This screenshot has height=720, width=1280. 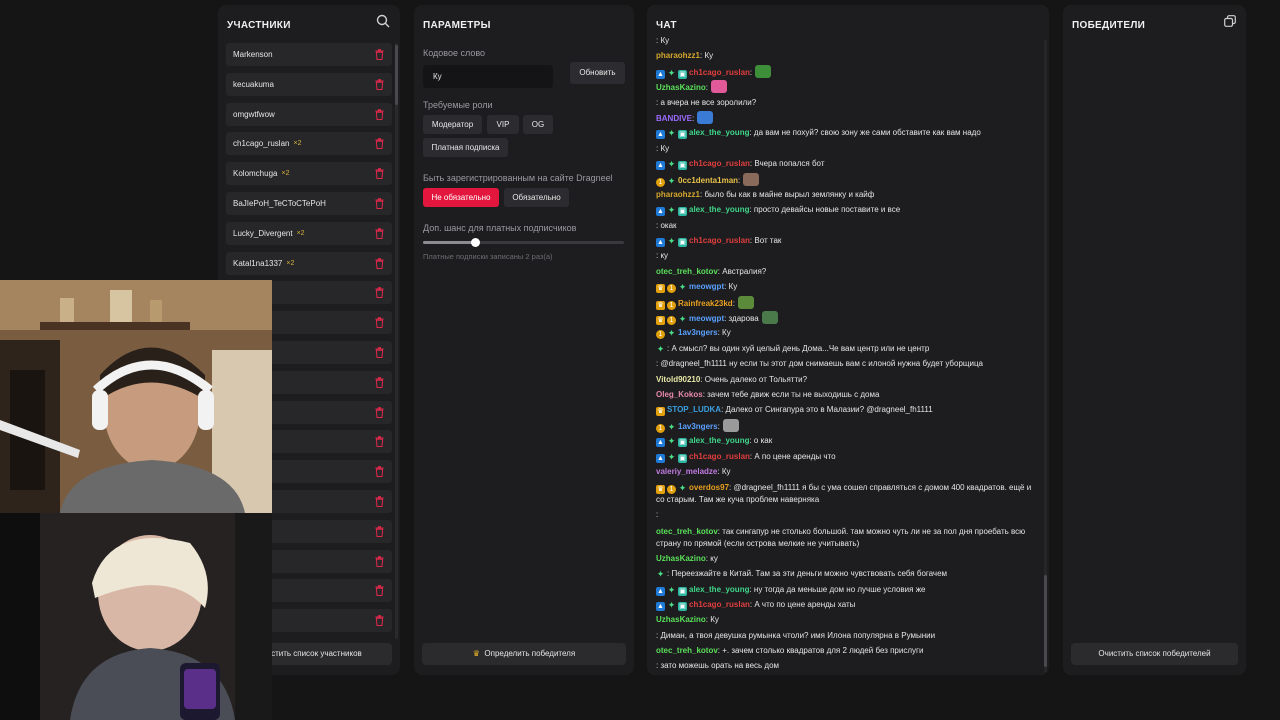 What do you see at coordinates (449, 242) in the screenshot?
I see `chance-slider-fill` at bounding box center [449, 242].